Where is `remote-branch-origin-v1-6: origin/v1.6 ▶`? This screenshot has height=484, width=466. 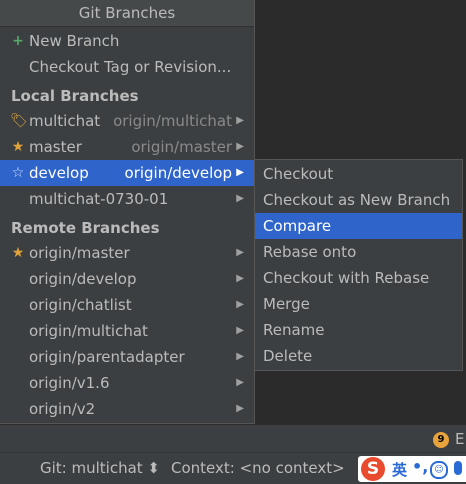
remote-branch-origin-v1-6: origin/v1.6 ▶ is located at coordinates (127, 383).